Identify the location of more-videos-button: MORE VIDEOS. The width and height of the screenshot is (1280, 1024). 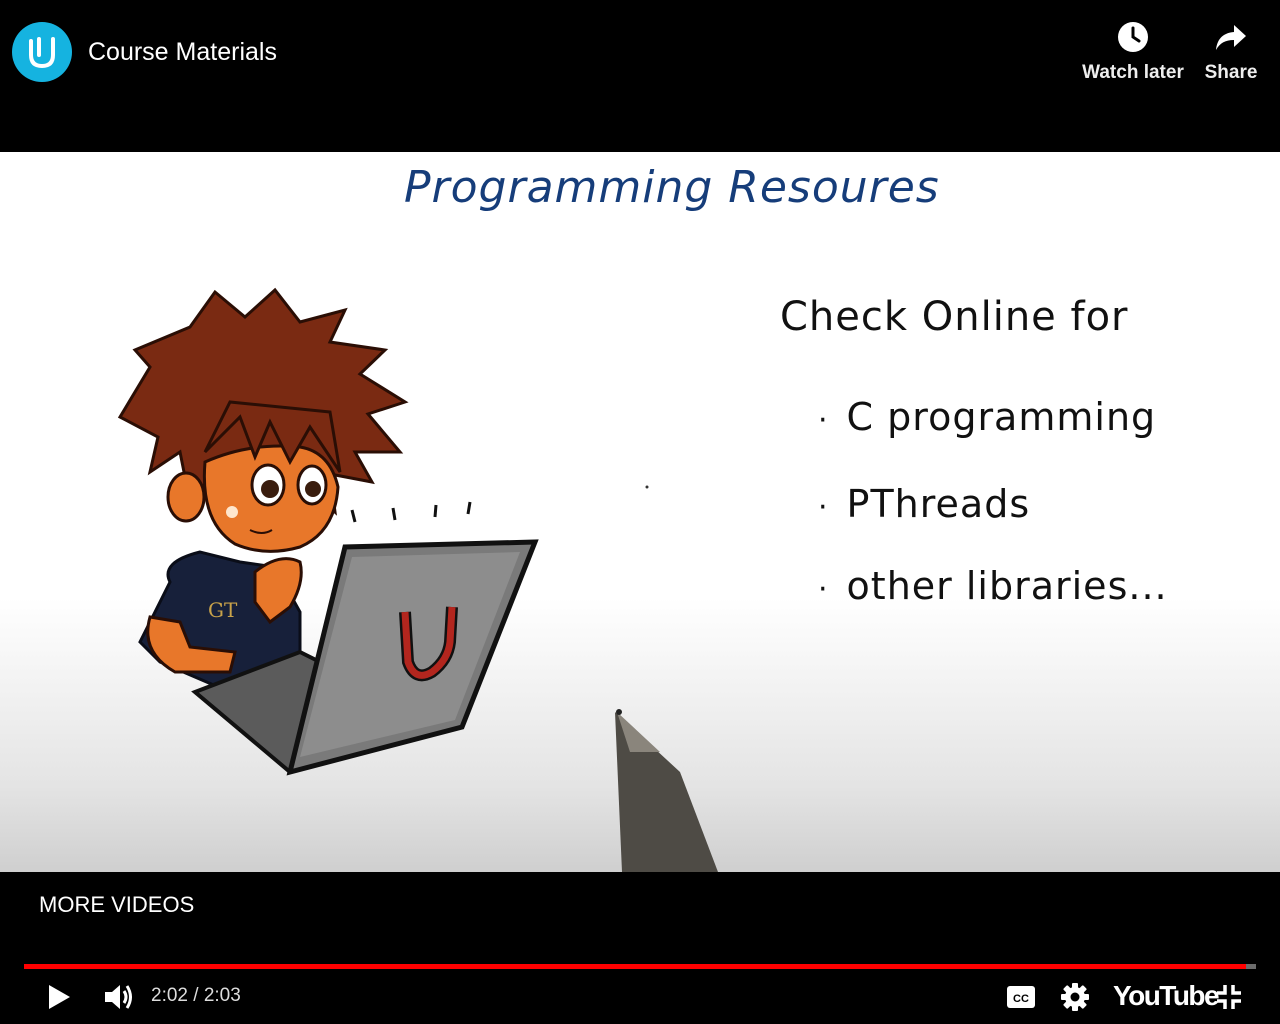
(116, 905).